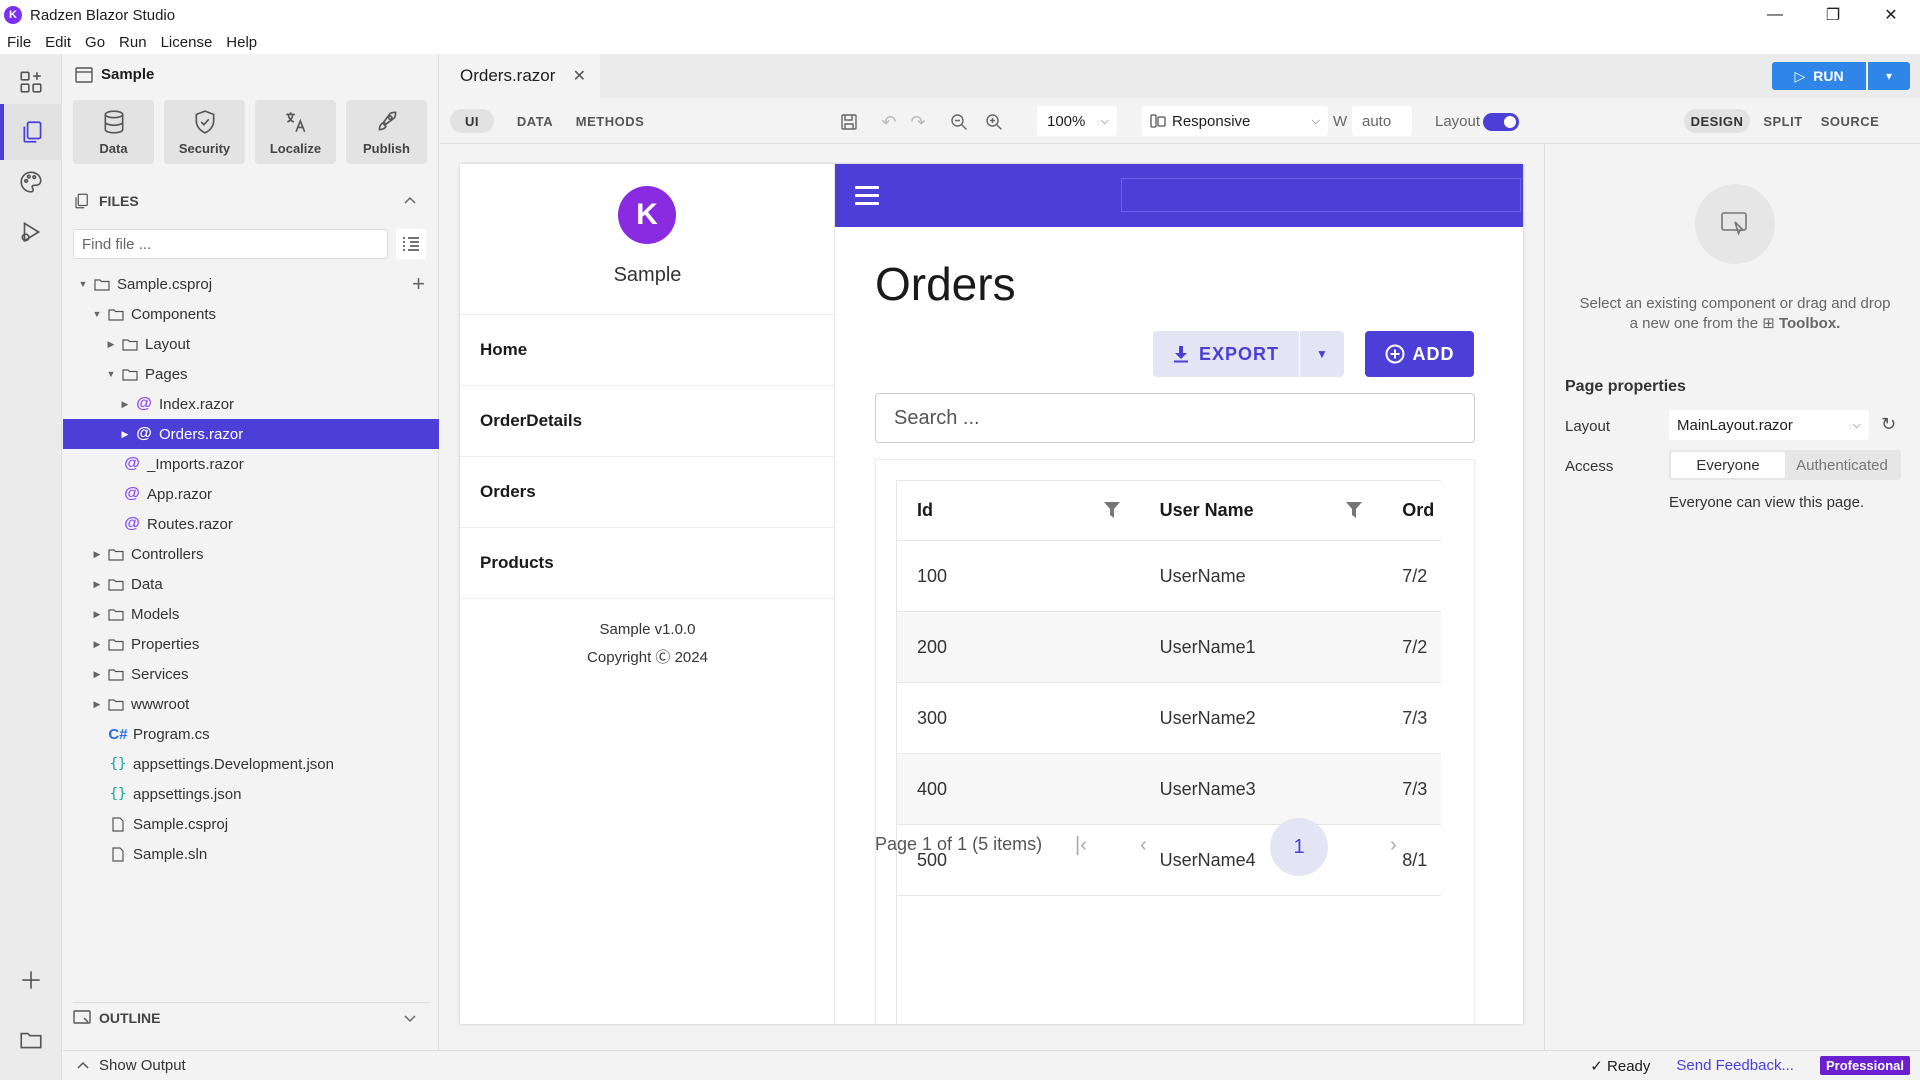 Image resolution: width=1920 pixels, height=1080 pixels. Describe the element at coordinates (251, 554) in the screenshot. I see `tree-item: ▶ Controllers` at that location.